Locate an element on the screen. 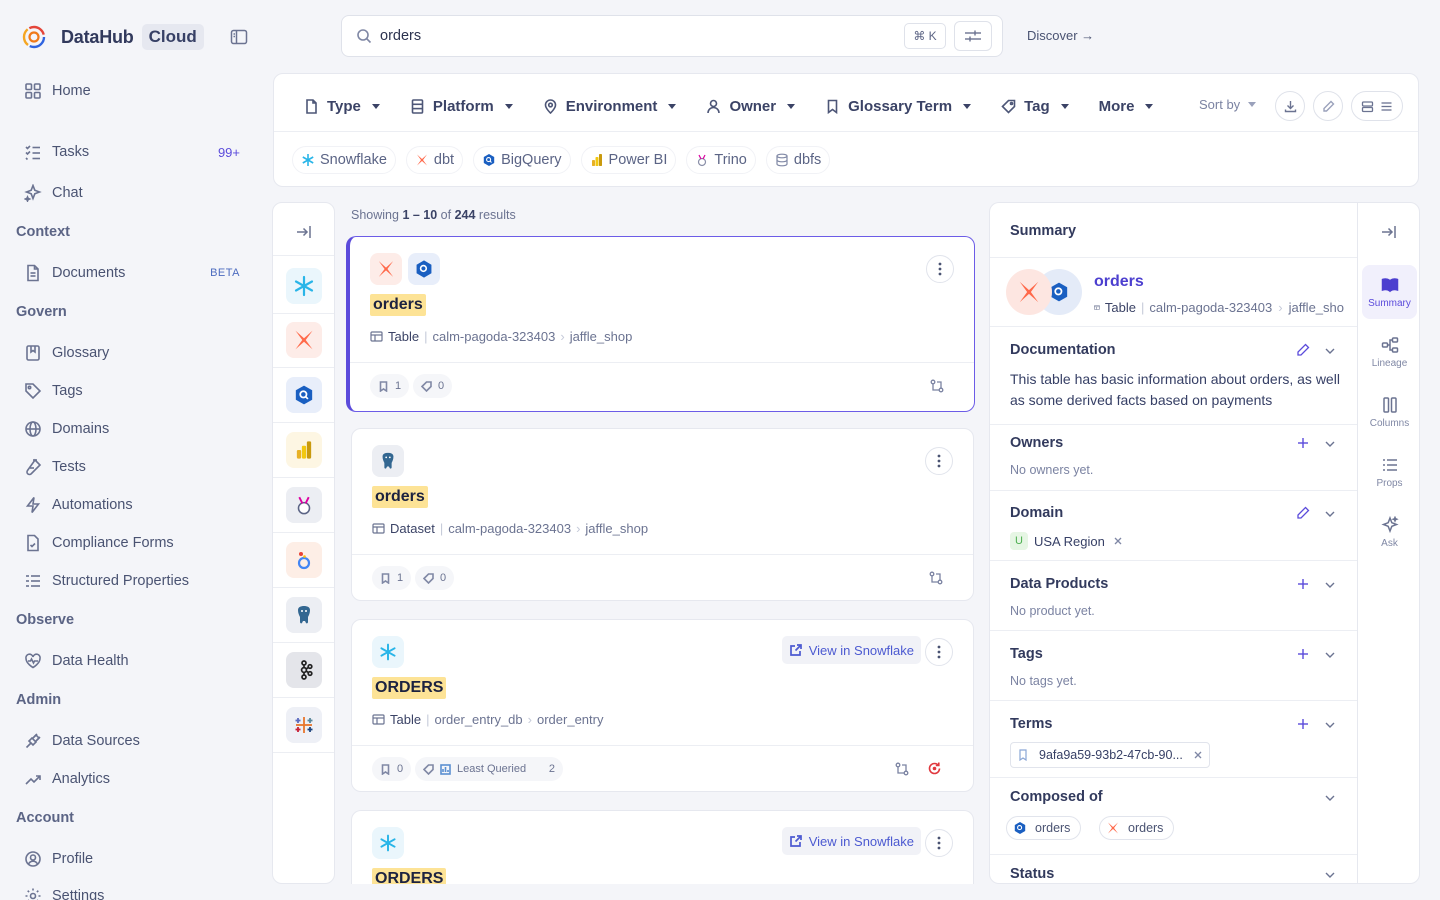  breadcrumb-dataset: jaffle_sho is located at coordinates (1316, 307).